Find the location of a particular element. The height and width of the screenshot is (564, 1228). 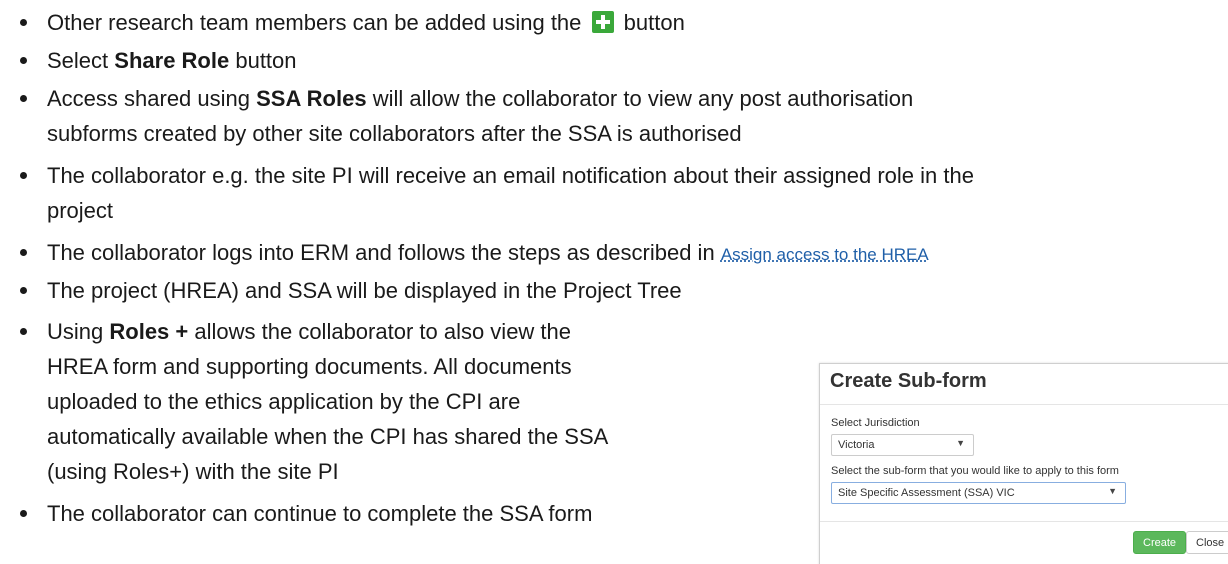

jurisdiction-select: Victoria ▼ is located at coordinates (902, 445).